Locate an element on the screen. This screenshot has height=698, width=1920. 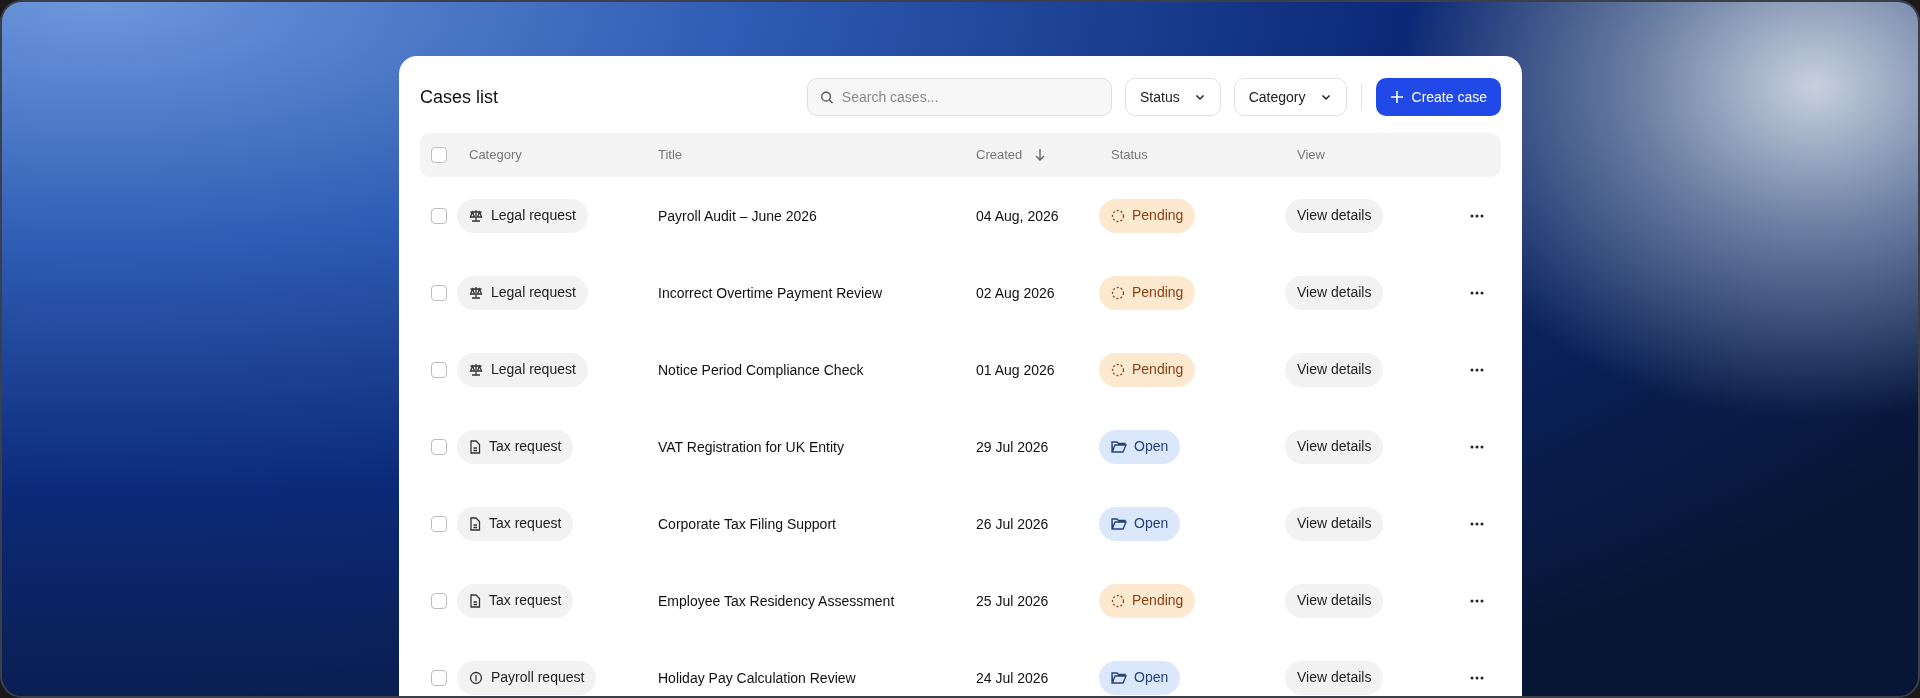
table-cell: Payroll Audit – June 2026 is located at coordinates (737, 215).